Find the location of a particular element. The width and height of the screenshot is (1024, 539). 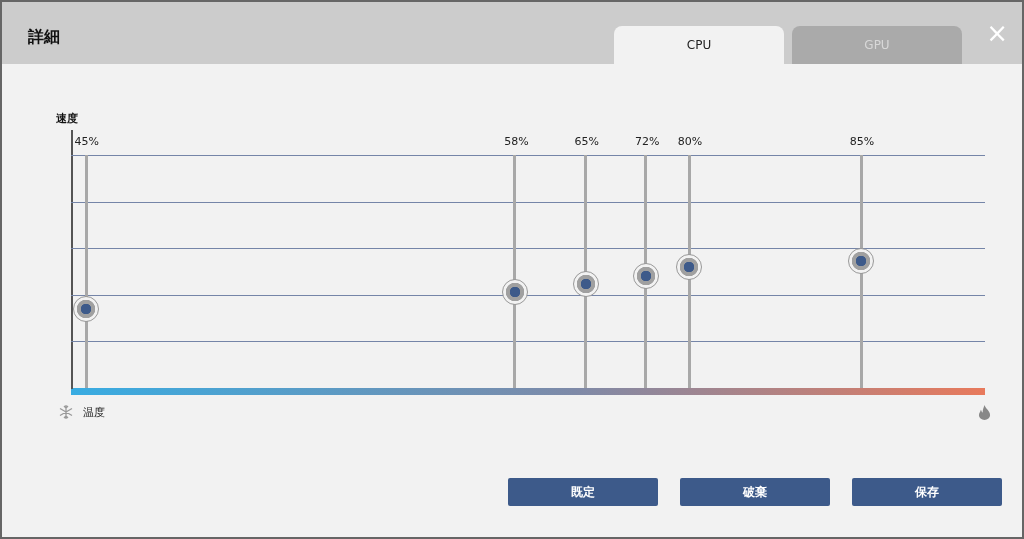

tab: CPU is located at coordinates (699, 45).